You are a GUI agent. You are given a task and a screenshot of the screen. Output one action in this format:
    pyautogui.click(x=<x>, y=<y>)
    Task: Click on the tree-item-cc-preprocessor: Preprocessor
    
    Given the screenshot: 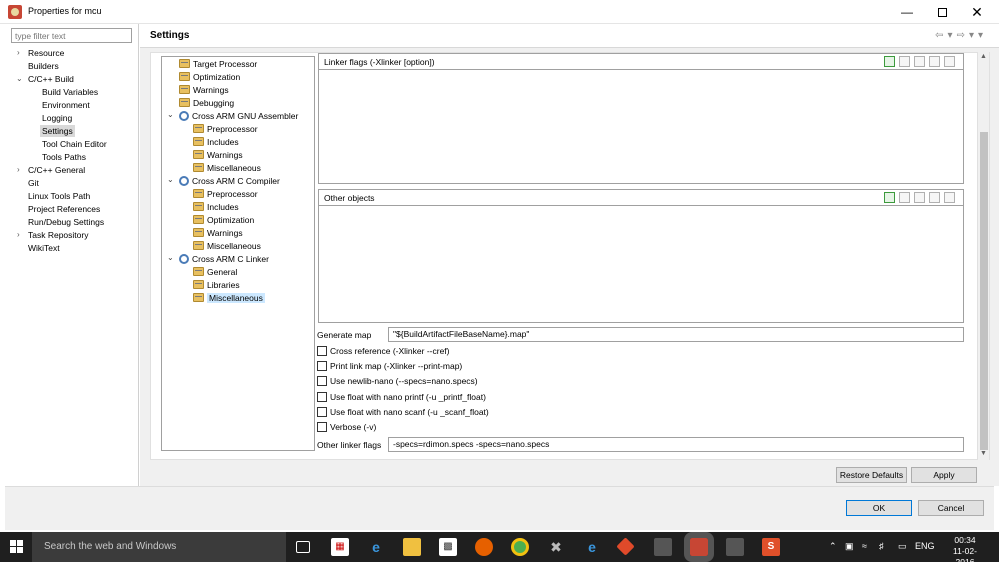 What is the action you would take?
    pyautogui.click(x=225, y=194)
    